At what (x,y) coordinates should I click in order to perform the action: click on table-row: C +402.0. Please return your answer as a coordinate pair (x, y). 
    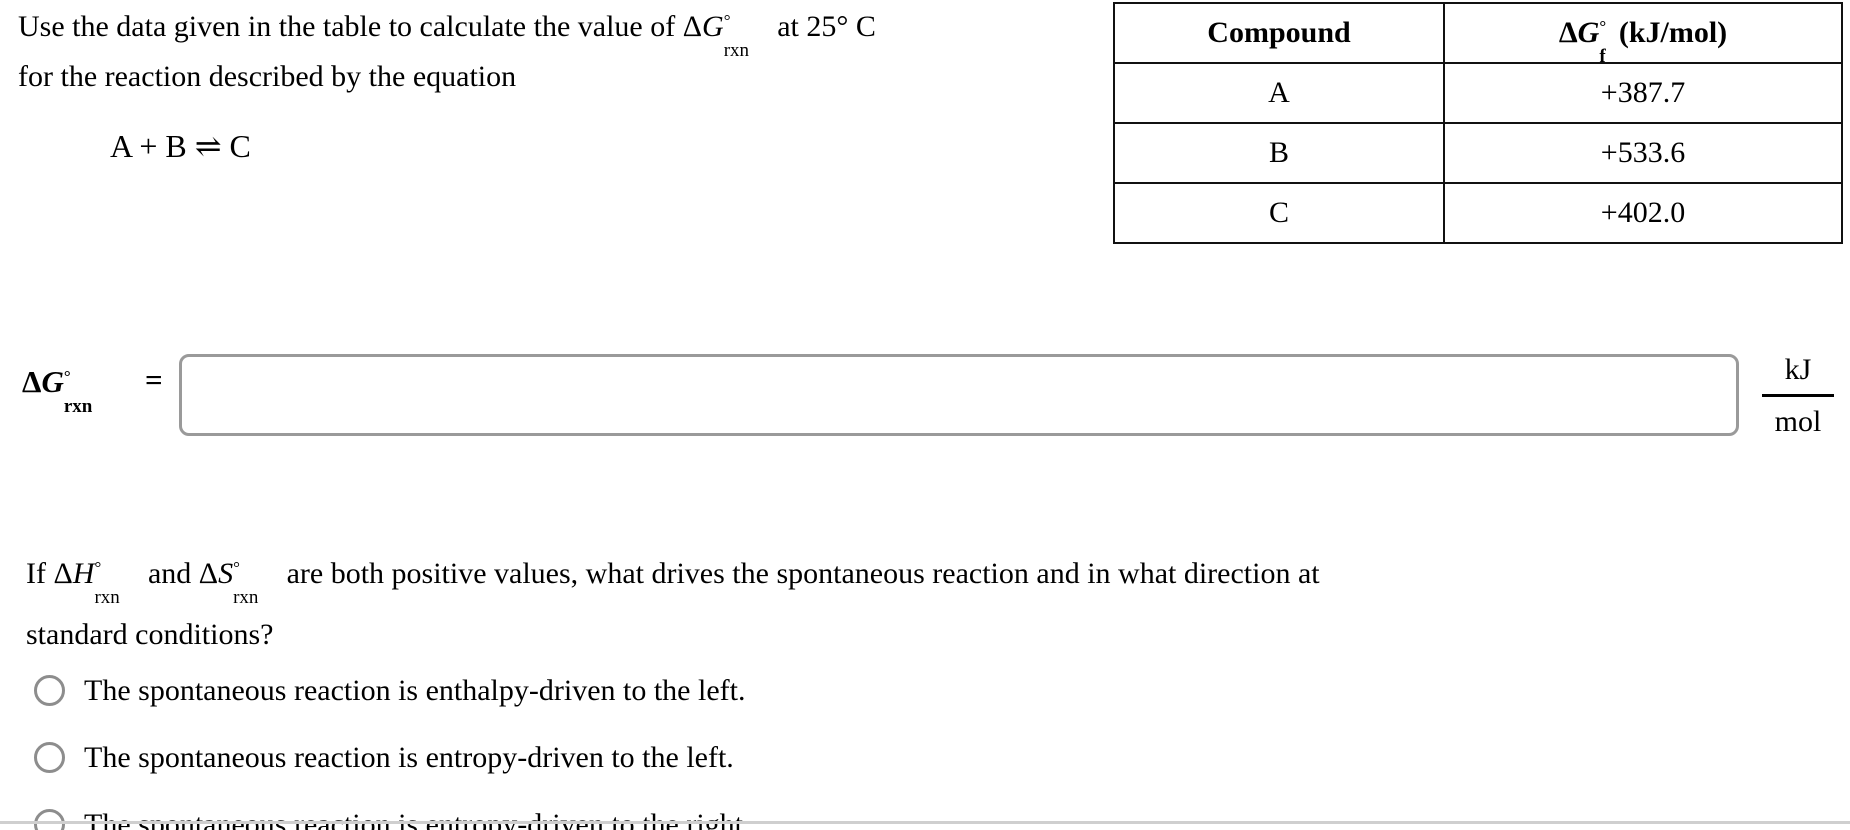
    Looking at the image, I should click on (1478, 213).